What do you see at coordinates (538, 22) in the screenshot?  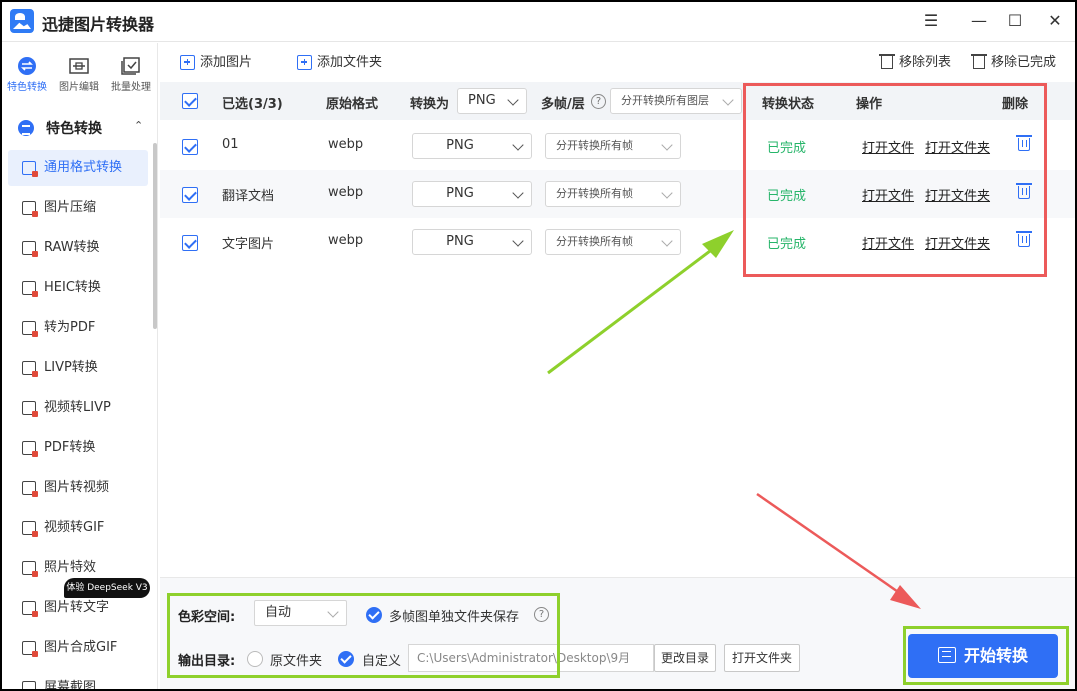 I see `title-bar: 迅捷图片转换器 ☰ — ☐ ✕` at bounding box center [538, 22].